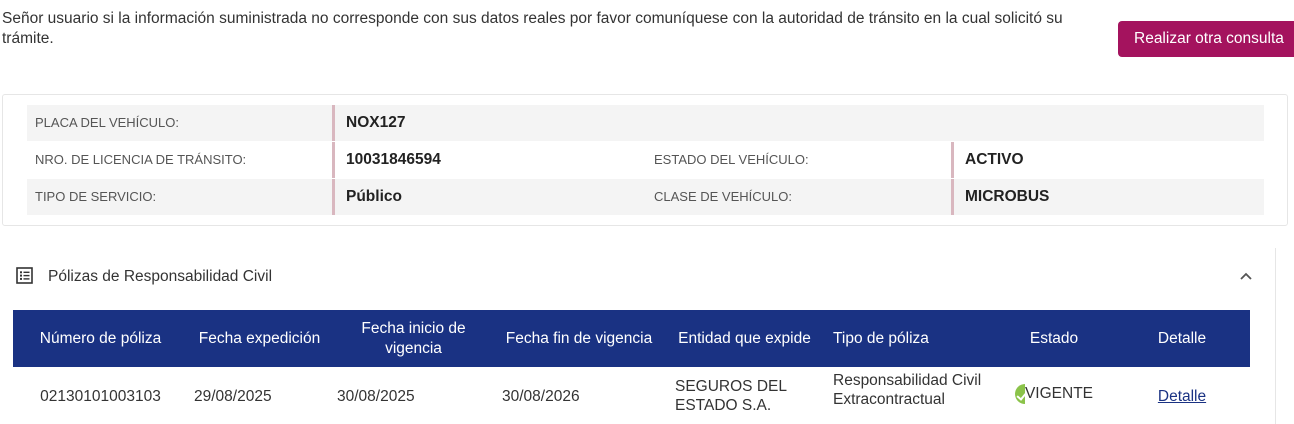 This screenshot has width=1294, height=424. What do you see at coordinates (233, 396) in the screenshot?
I see `expedicion-cell: 29/08/2025` at bounding box center [233, 396].